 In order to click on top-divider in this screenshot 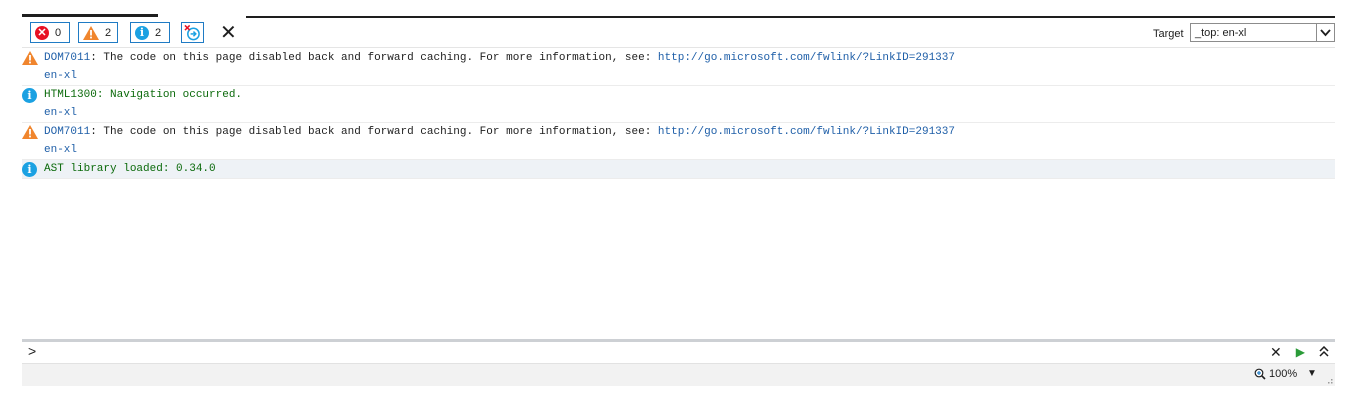, I will do `click(790, 17)`.